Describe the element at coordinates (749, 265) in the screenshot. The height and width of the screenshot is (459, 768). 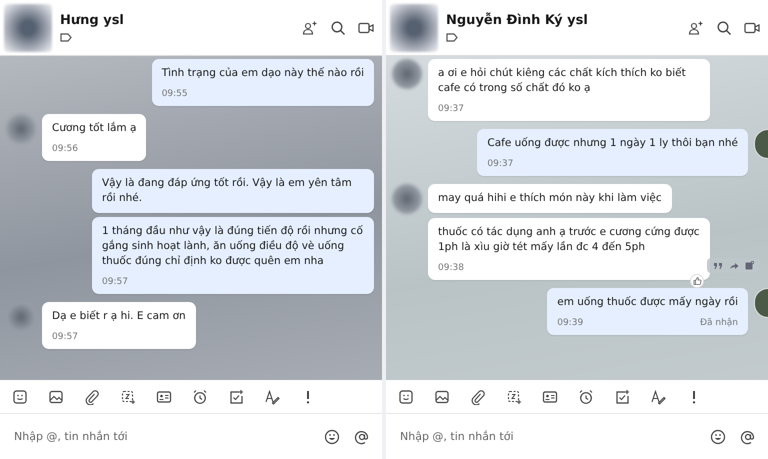
I see `edit-icon` at that location.